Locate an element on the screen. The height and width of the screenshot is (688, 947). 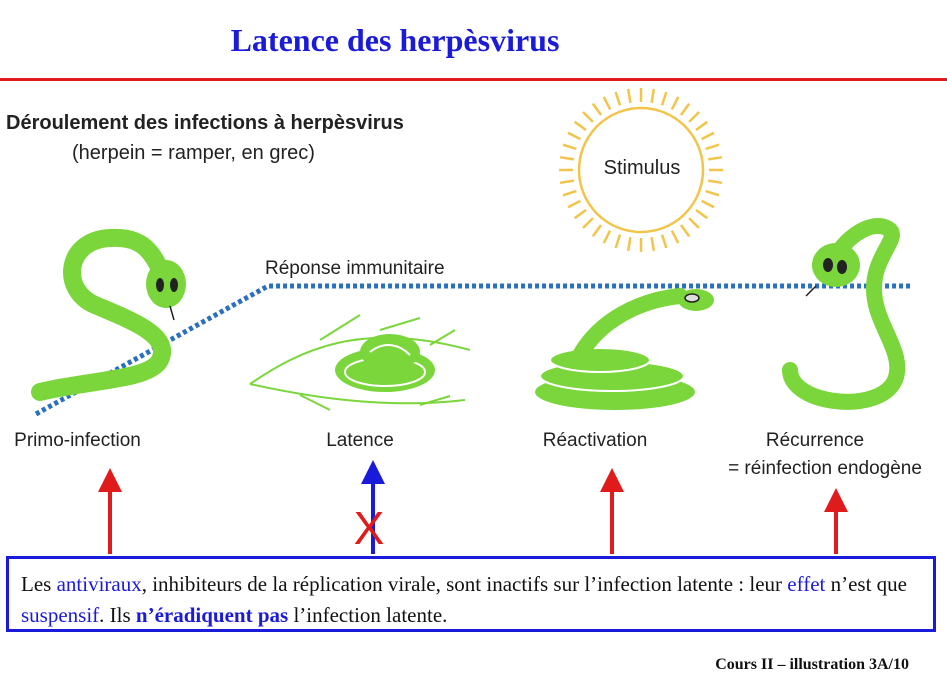
stage-label-recurrence-note: = réinfection endogène is located at coordinates (825, 468).